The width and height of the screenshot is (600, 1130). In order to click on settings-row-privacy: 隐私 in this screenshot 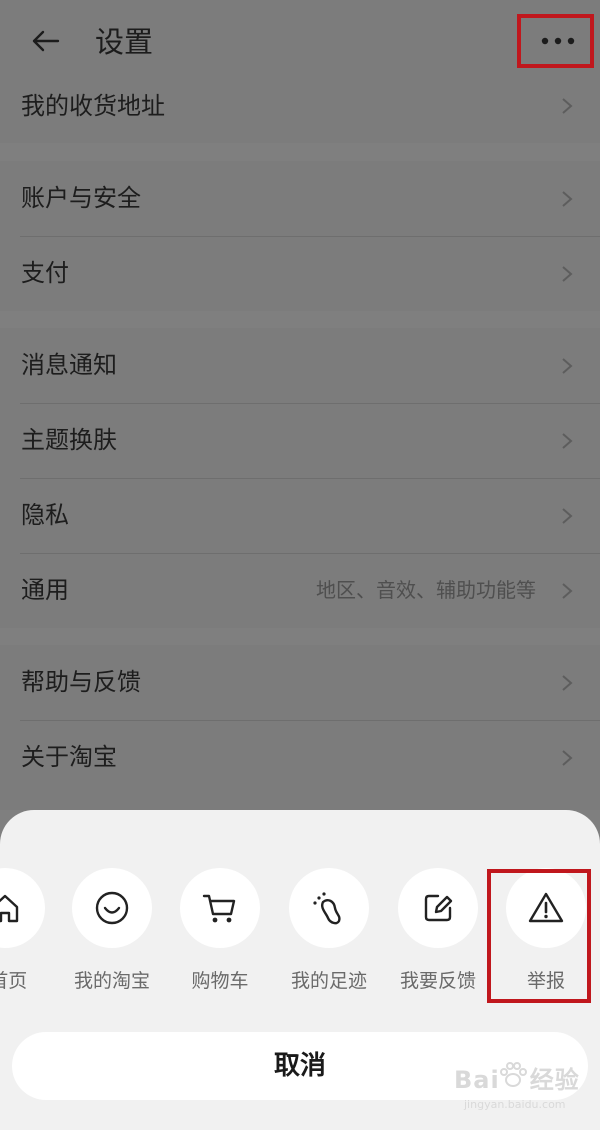, I will do `click(300, 515)`.